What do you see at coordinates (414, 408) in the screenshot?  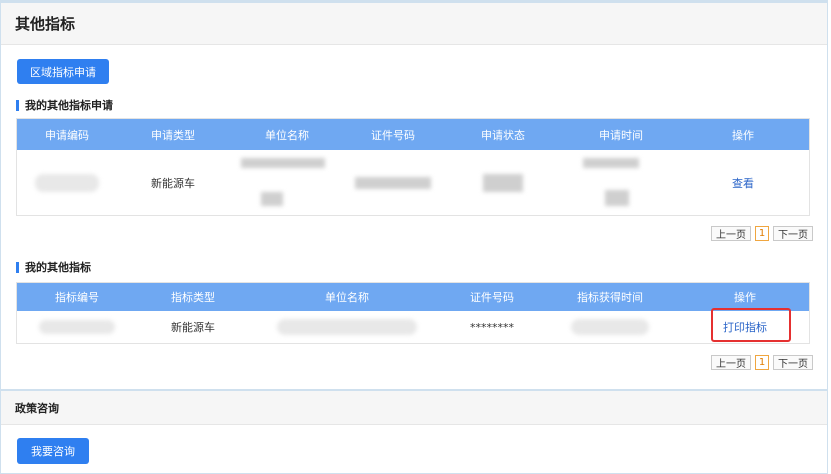 I see `panel-header: 政策咨询` at bounding box center [414, 408].